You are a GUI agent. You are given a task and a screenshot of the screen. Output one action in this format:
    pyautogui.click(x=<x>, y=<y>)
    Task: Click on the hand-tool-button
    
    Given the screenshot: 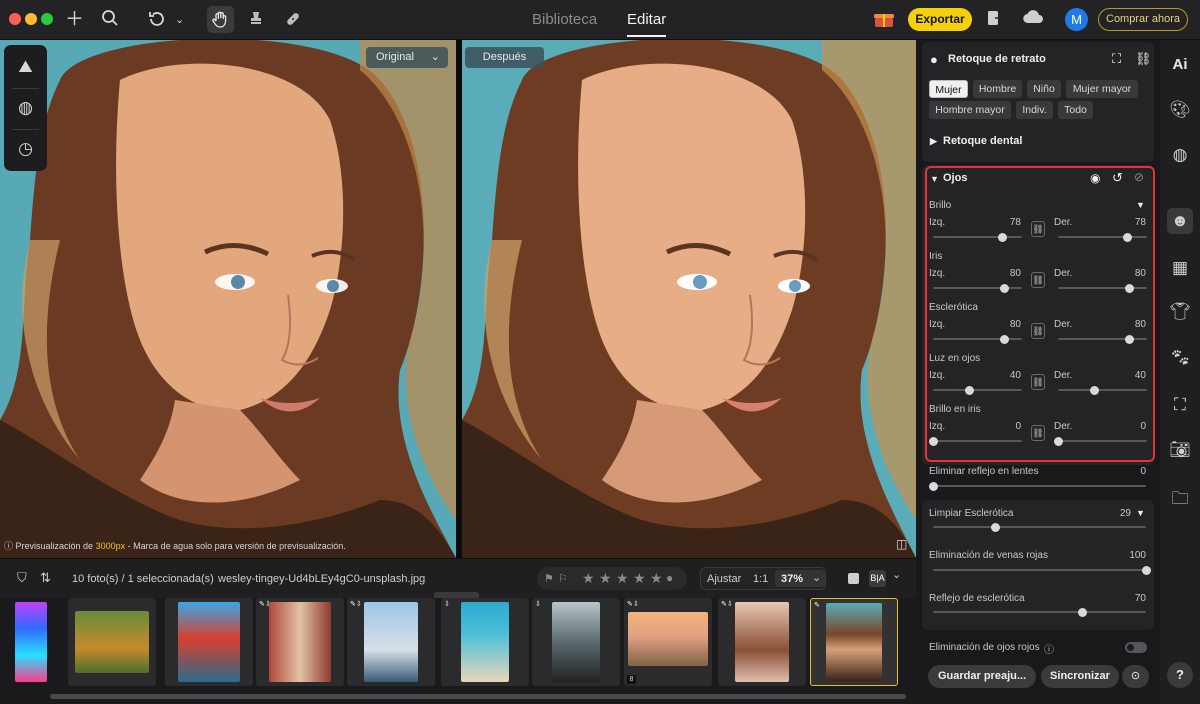 What is the action you would take?
    pyautogui.click(x=220, y=19)
    